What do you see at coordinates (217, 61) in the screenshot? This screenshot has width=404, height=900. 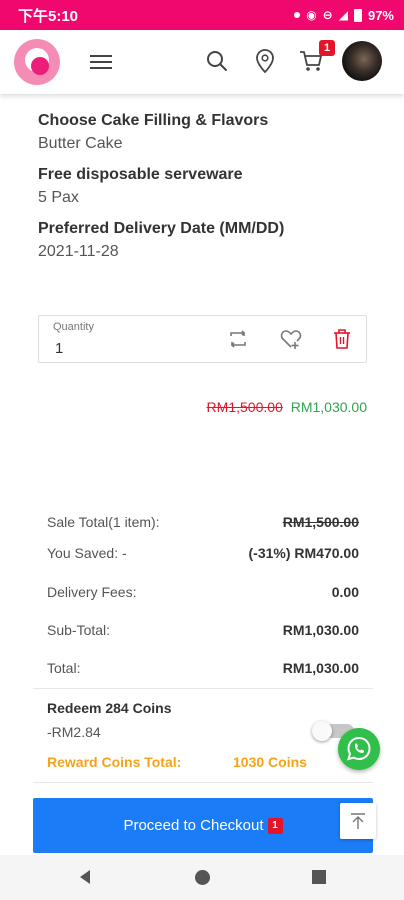 I see `search-icon` at bounding box center [217, 61].